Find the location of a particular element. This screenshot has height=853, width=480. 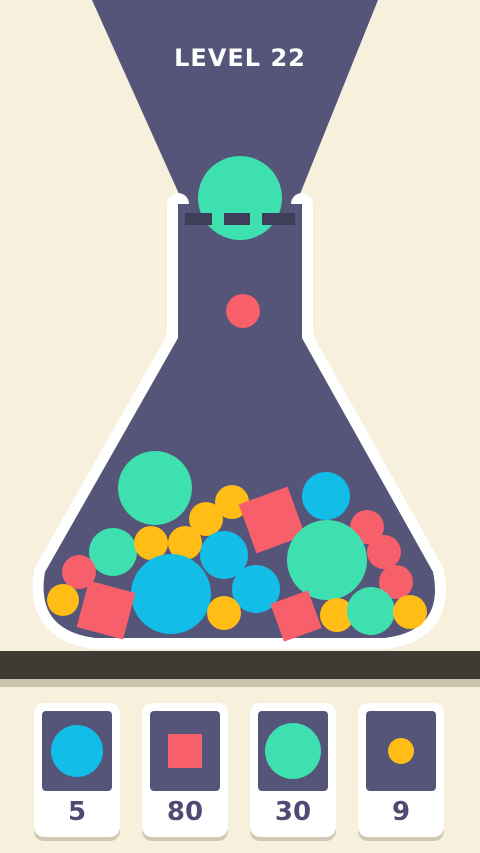

shelf-edge is located at coordinates (240, 683).